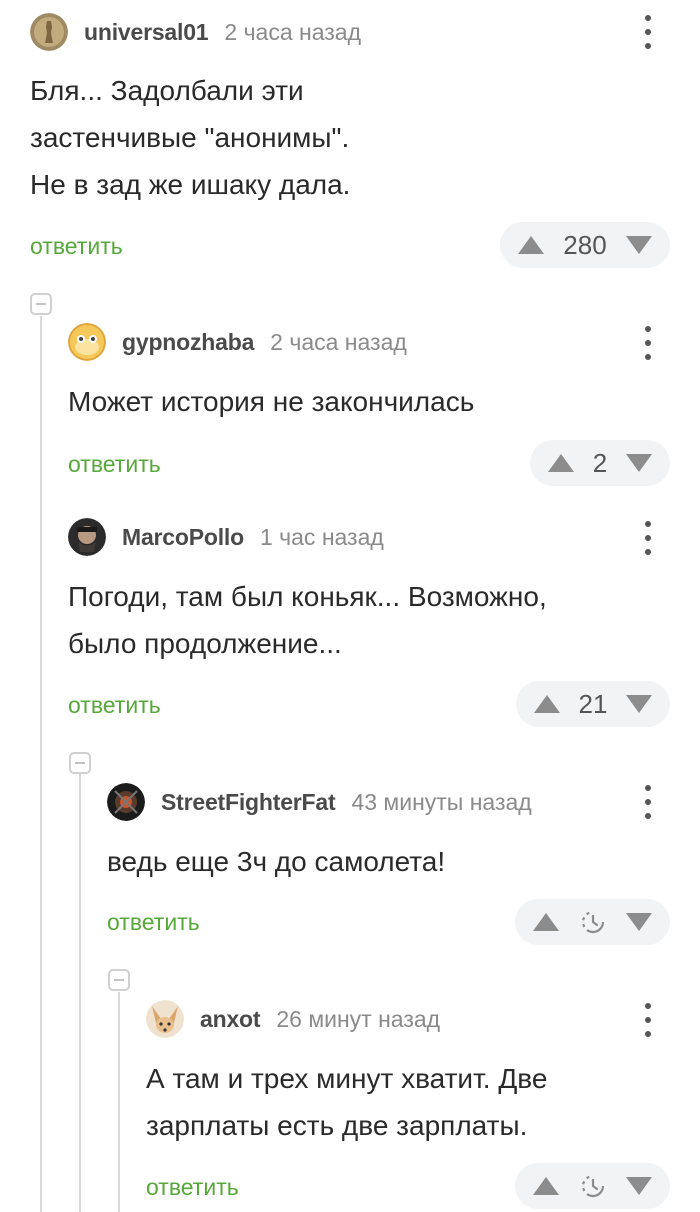 This screenshot has width=700, height=1212. Describe the element at coordinates (87, 537) in the screenshot. I see `bearded-man-avatar` at that location.